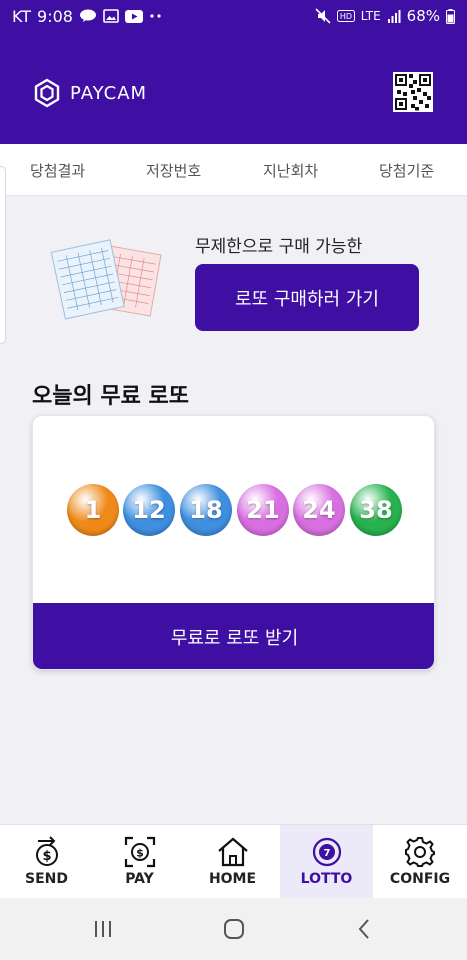  What do you see at coordinates (420, 879) in the screenshot?
I see `nav-config-label: CONFIG` at bounding box center [420, 879].